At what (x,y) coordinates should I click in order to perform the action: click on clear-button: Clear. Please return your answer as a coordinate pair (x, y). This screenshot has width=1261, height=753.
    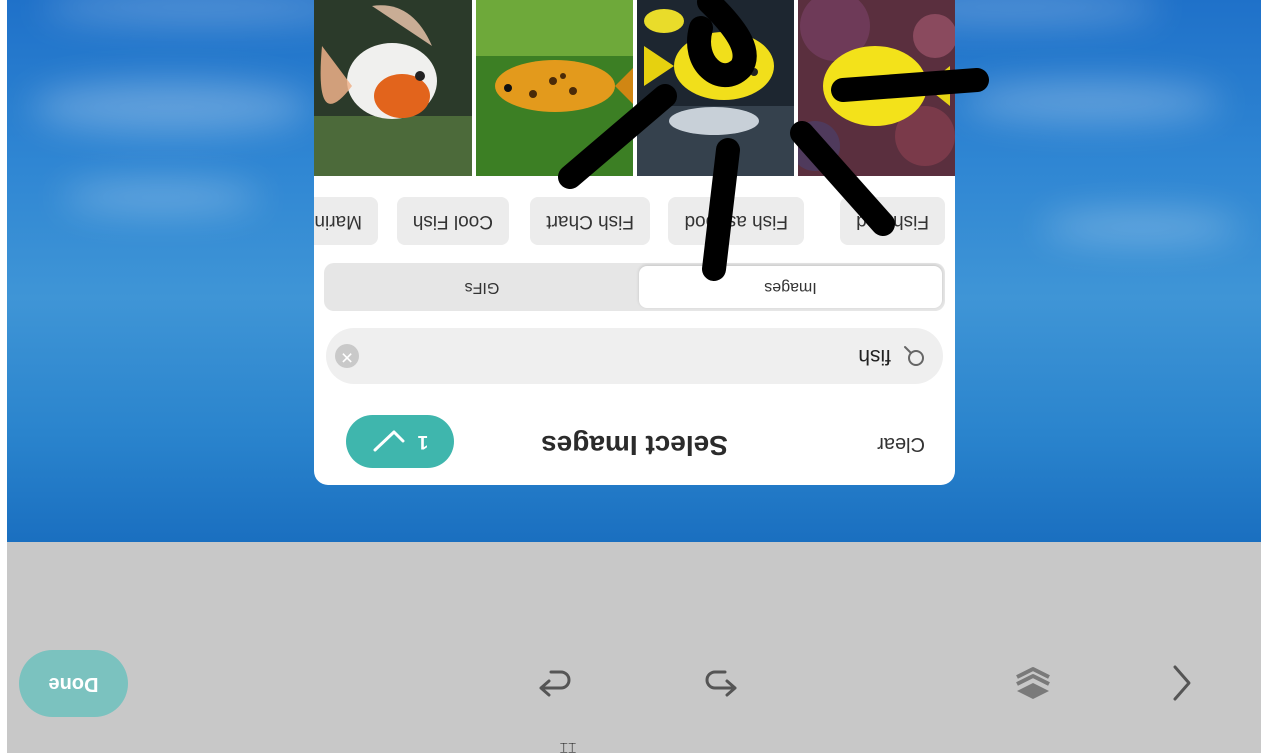
    Looking at the image, I should click on (901, 443).